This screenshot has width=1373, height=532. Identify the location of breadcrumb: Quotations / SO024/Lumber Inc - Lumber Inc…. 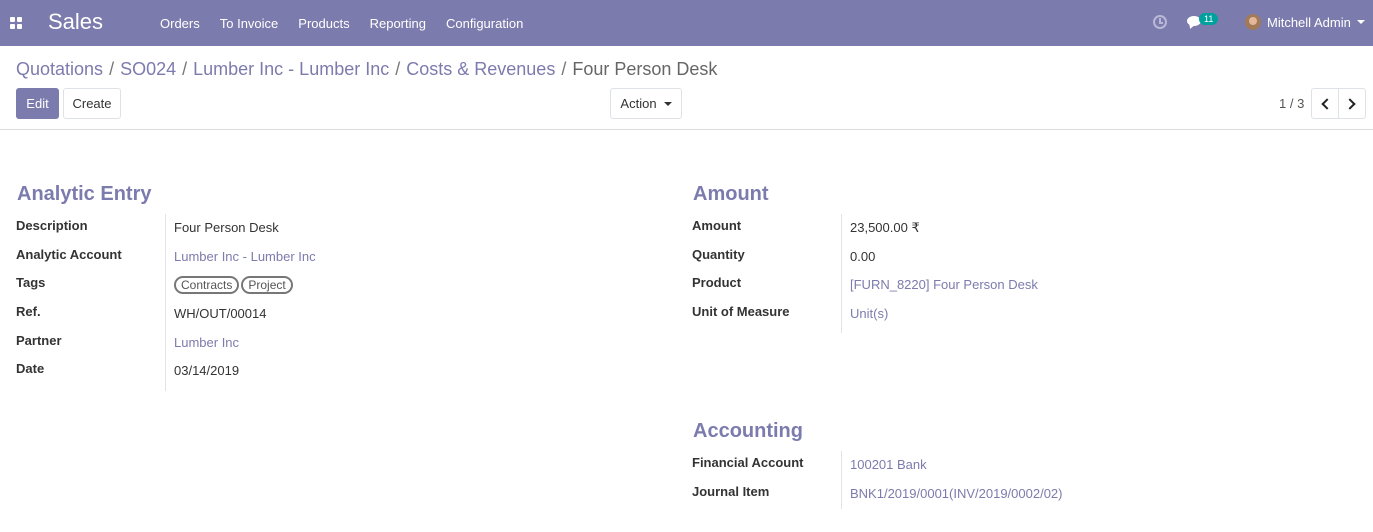
(367, 69).